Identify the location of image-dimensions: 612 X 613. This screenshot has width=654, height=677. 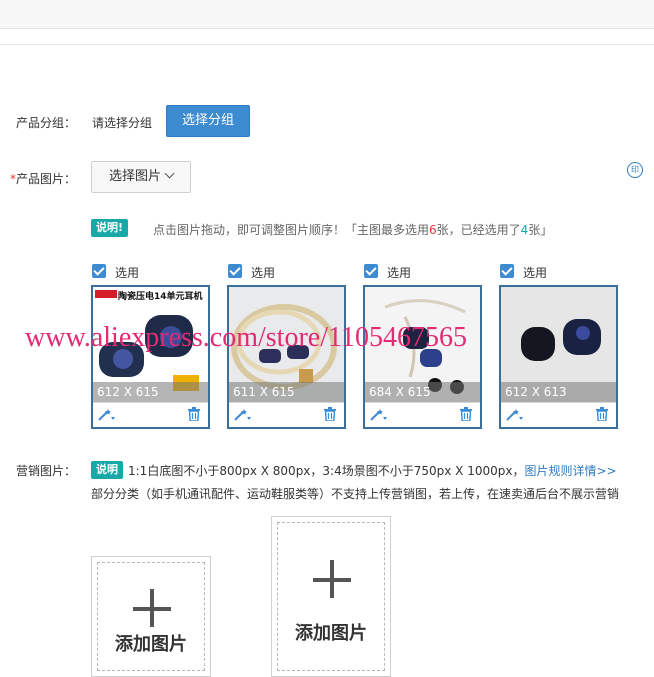
(558, 392).